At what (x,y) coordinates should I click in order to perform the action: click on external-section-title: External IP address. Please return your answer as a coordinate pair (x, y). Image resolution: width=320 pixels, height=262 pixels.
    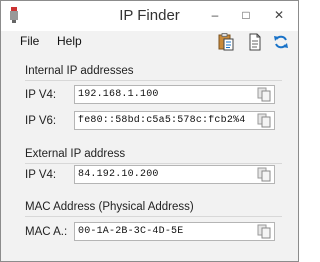
    Looking at the image, I should click on (75, 154).